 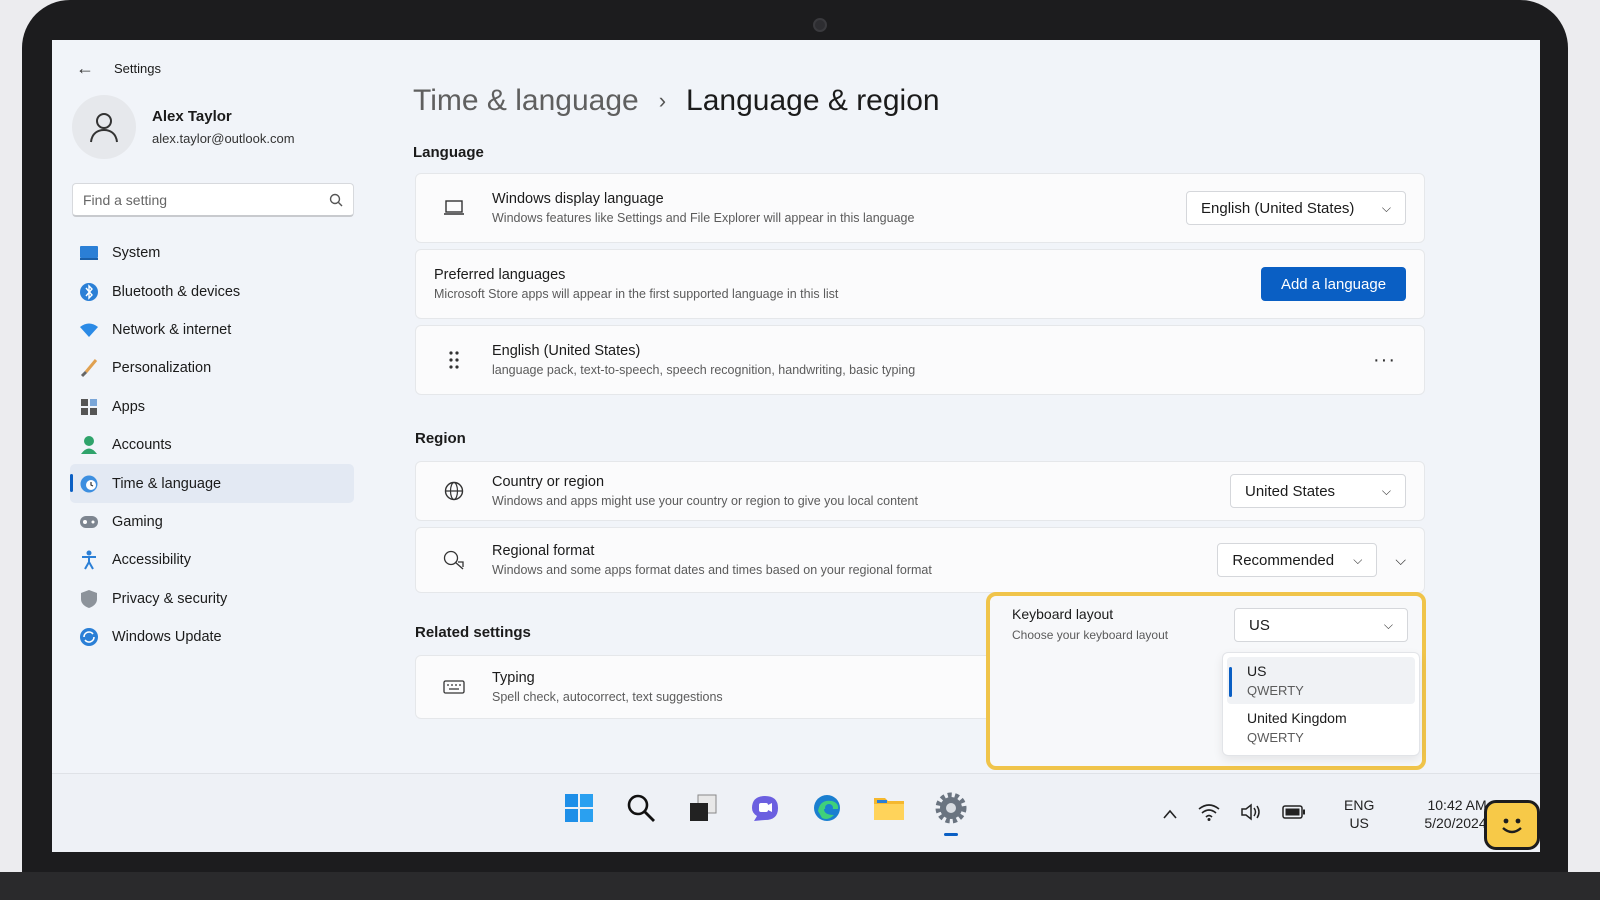 What do you see at coordinates (703, 808) in the screenshot?
I see `task-view-icon` at bounding box center [703, 808].